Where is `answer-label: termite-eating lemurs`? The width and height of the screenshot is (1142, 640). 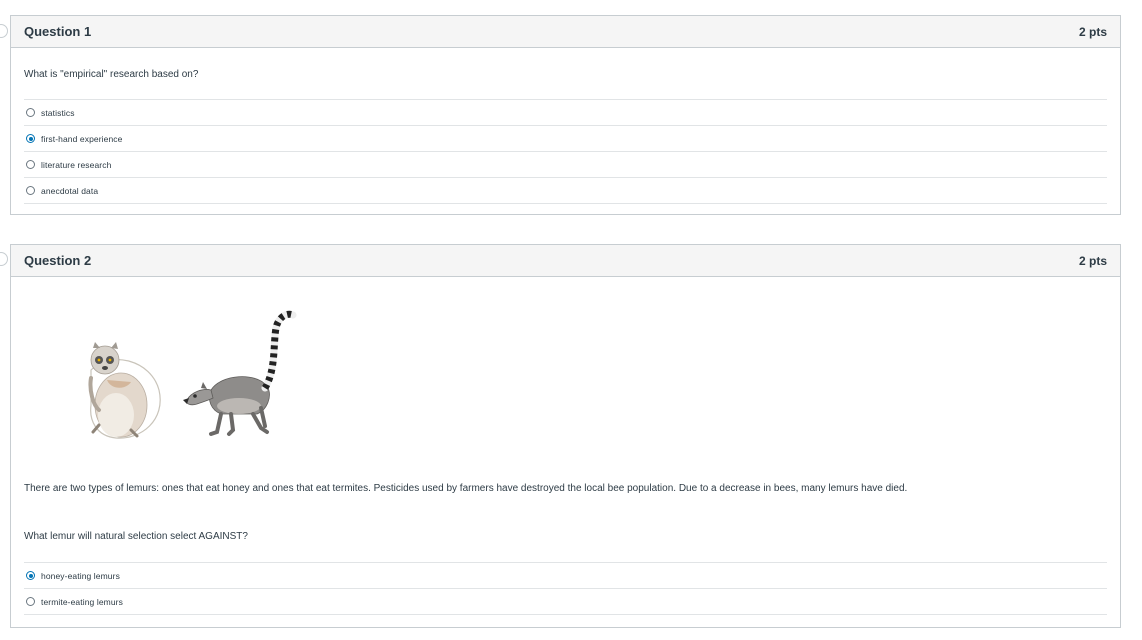
answer-label: termite-eating lemurs is located at coordinates (82, 601).